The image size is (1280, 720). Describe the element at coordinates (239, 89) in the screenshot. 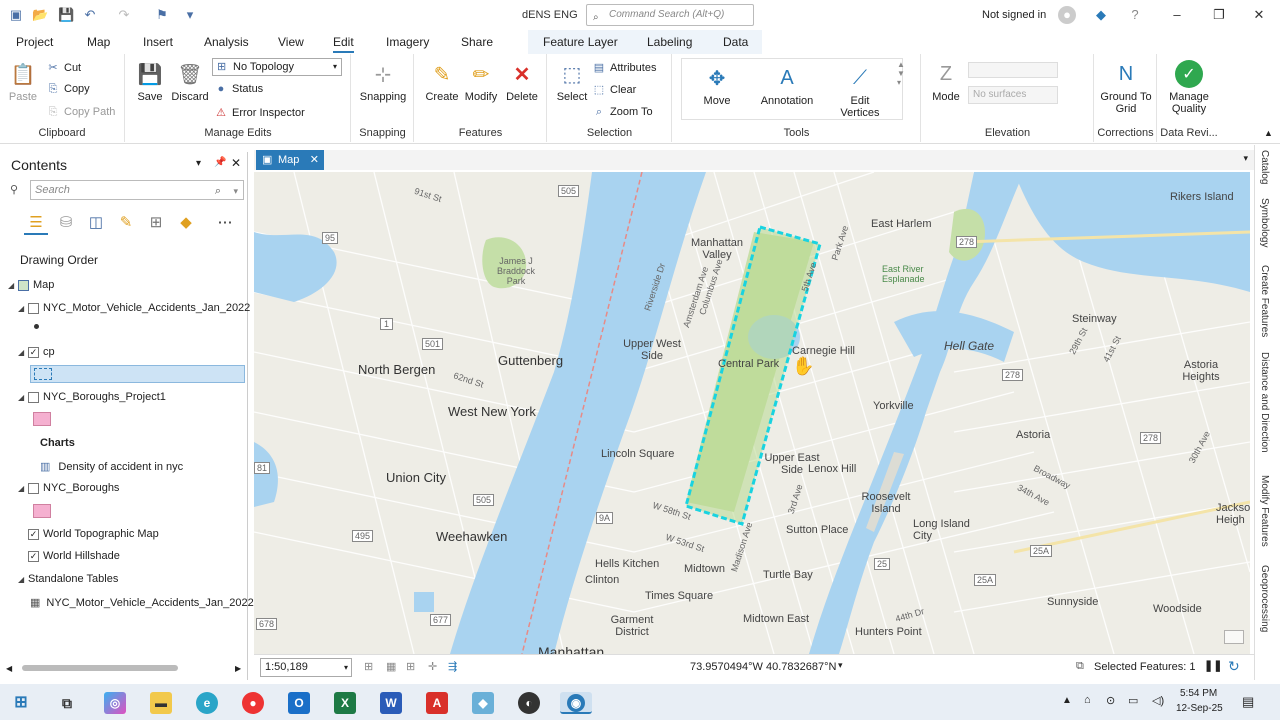

I see `status-button: ● Status` at that location.